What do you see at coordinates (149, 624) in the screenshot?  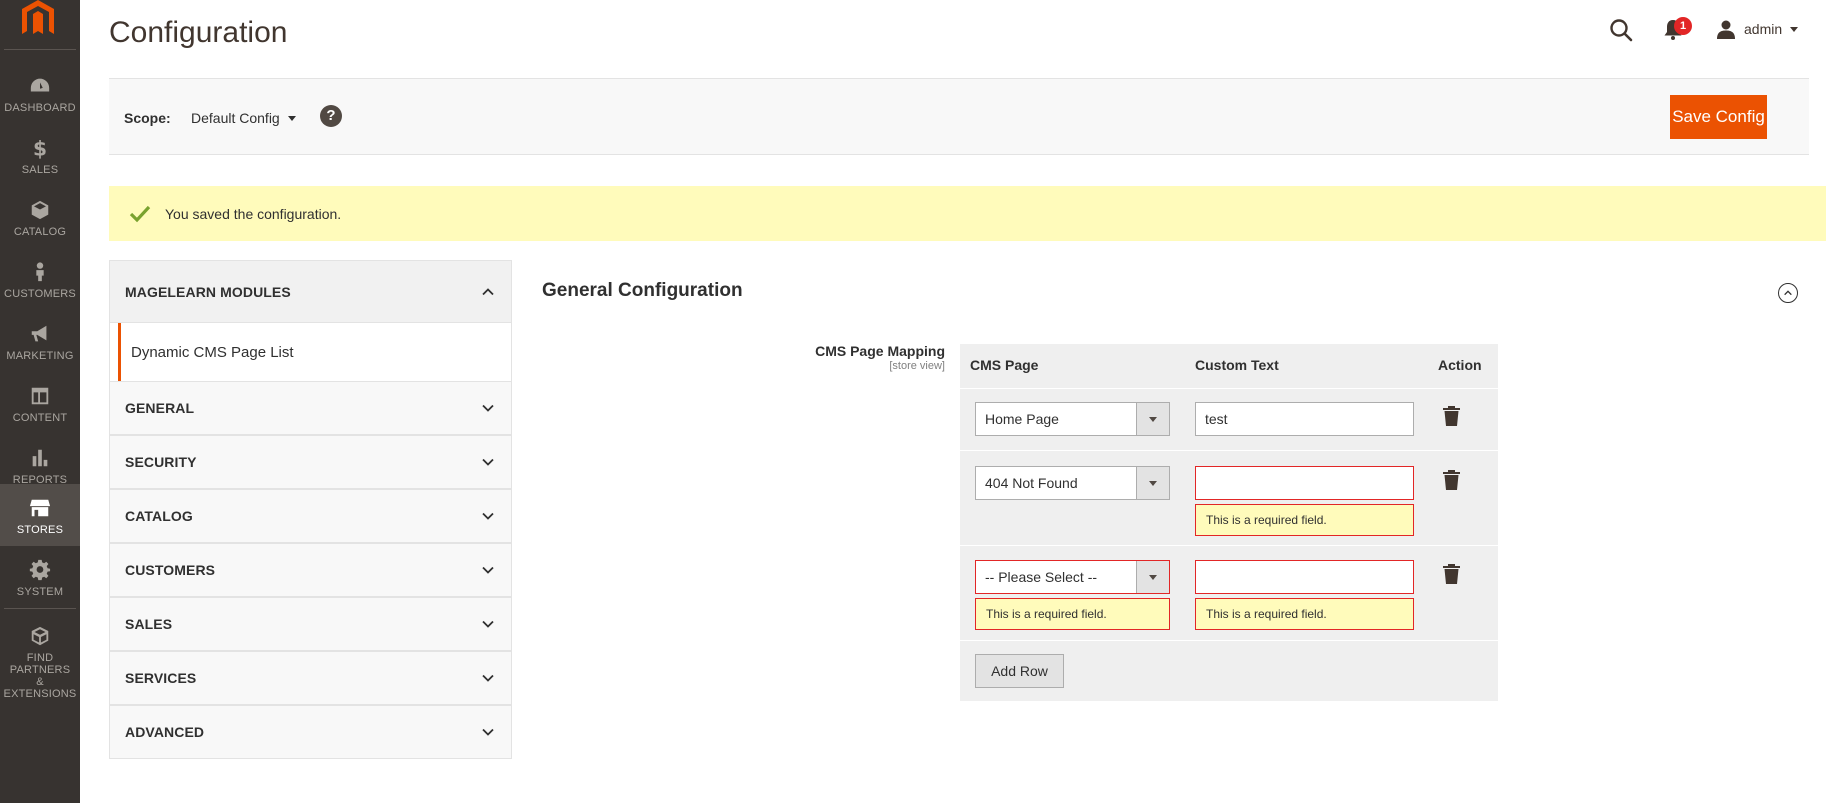 I see `tab-group-label: SALES` at bounding box center [149, 624].